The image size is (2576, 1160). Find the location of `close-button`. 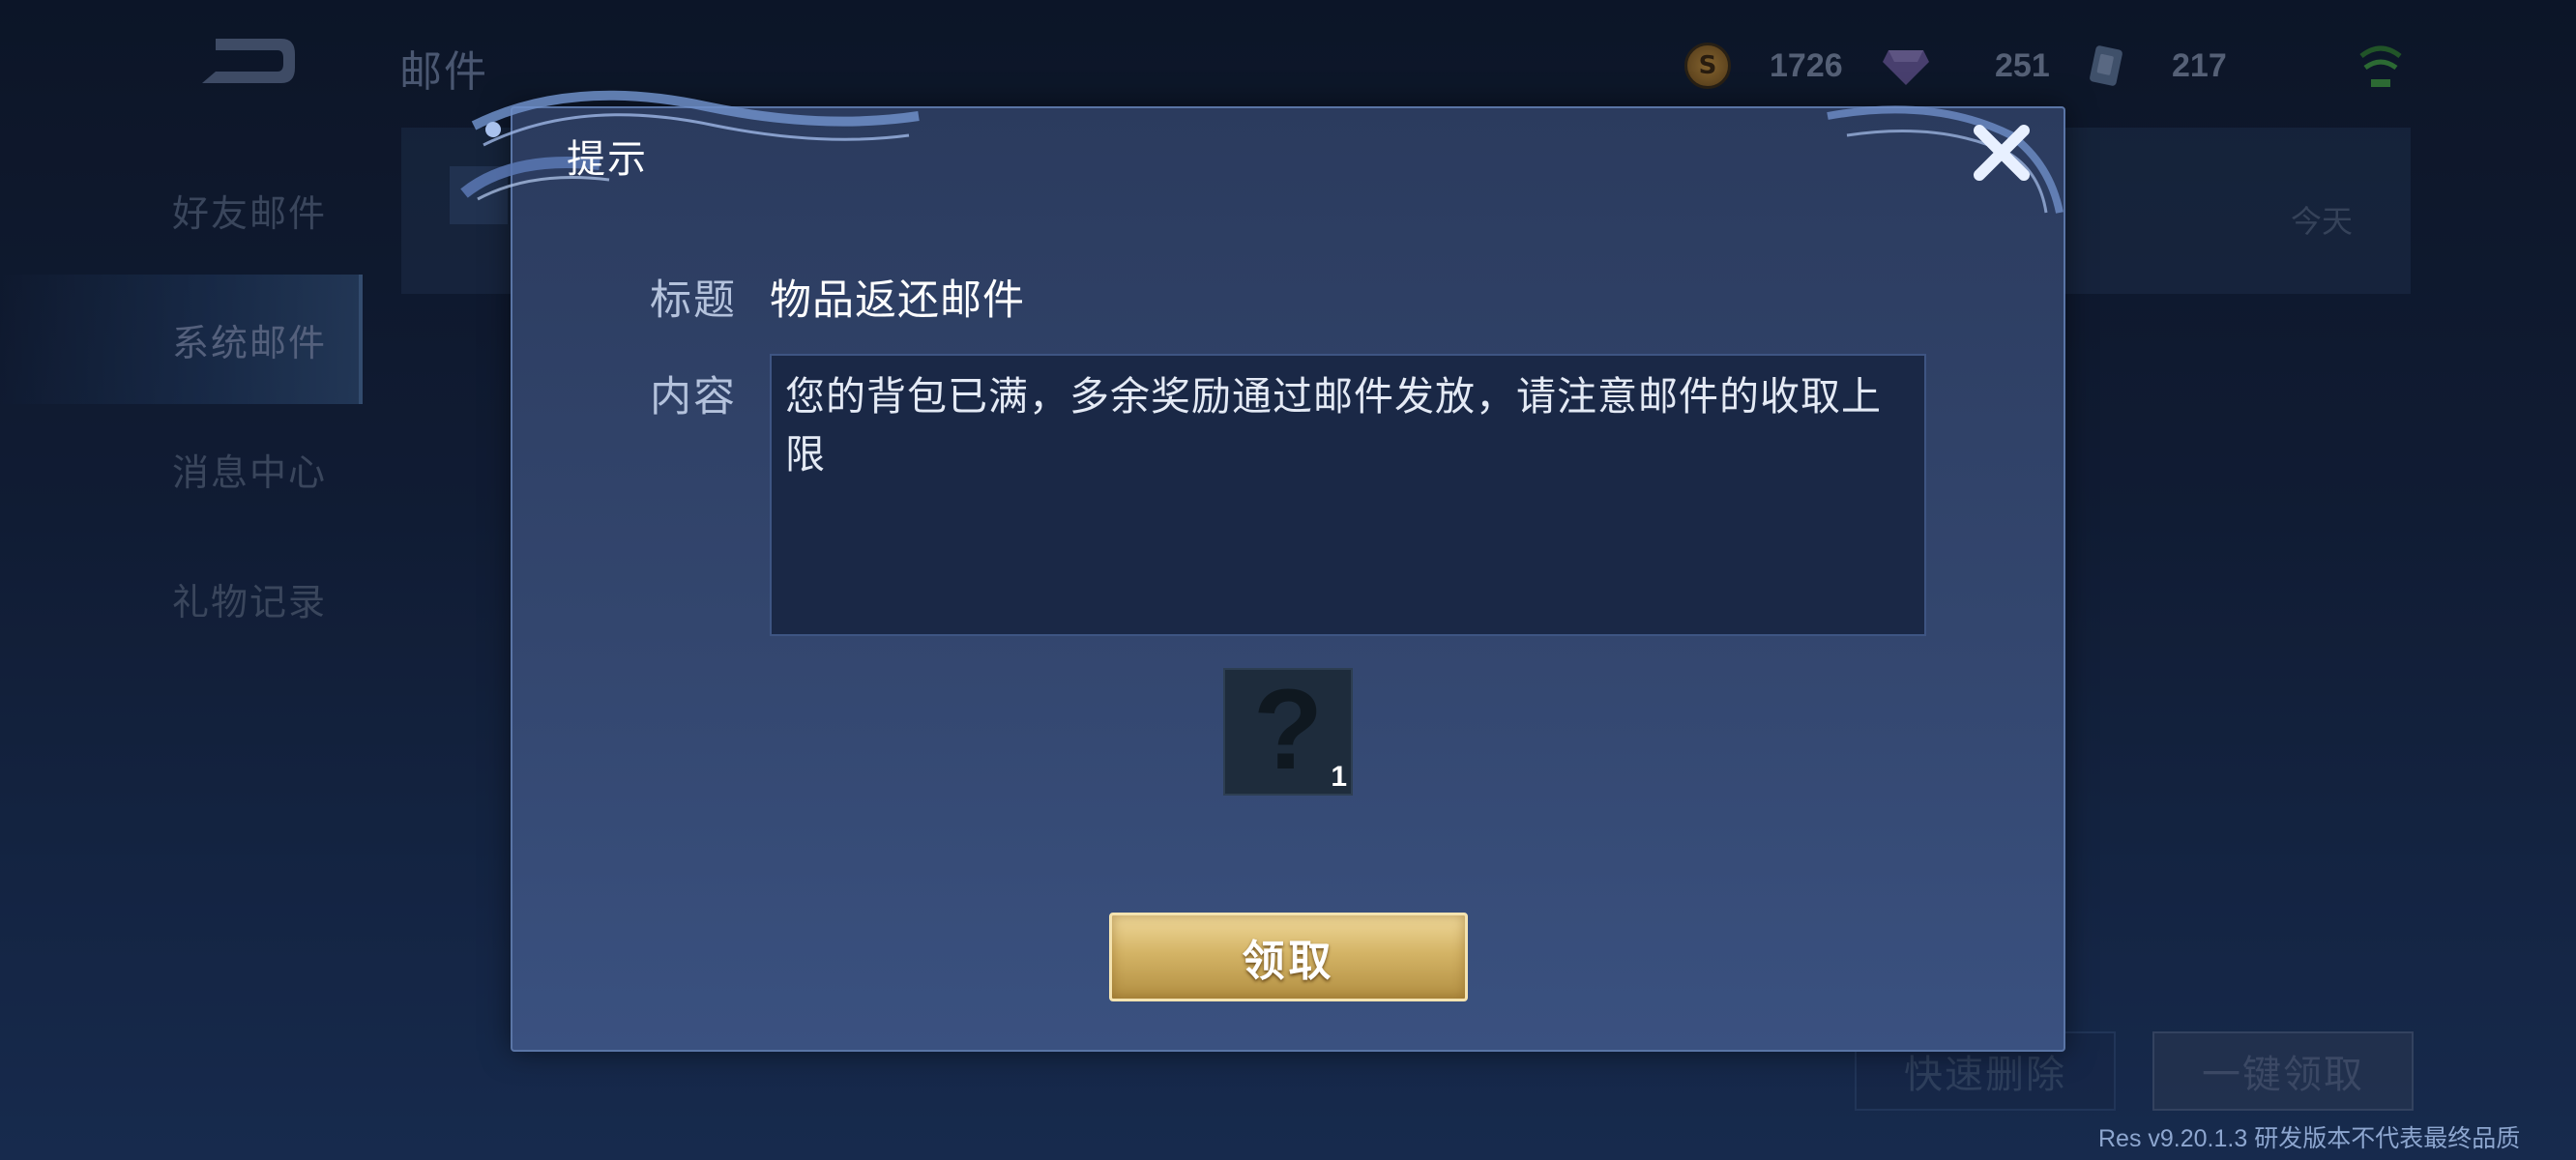

close-button is located at coordinates (2001, 152).